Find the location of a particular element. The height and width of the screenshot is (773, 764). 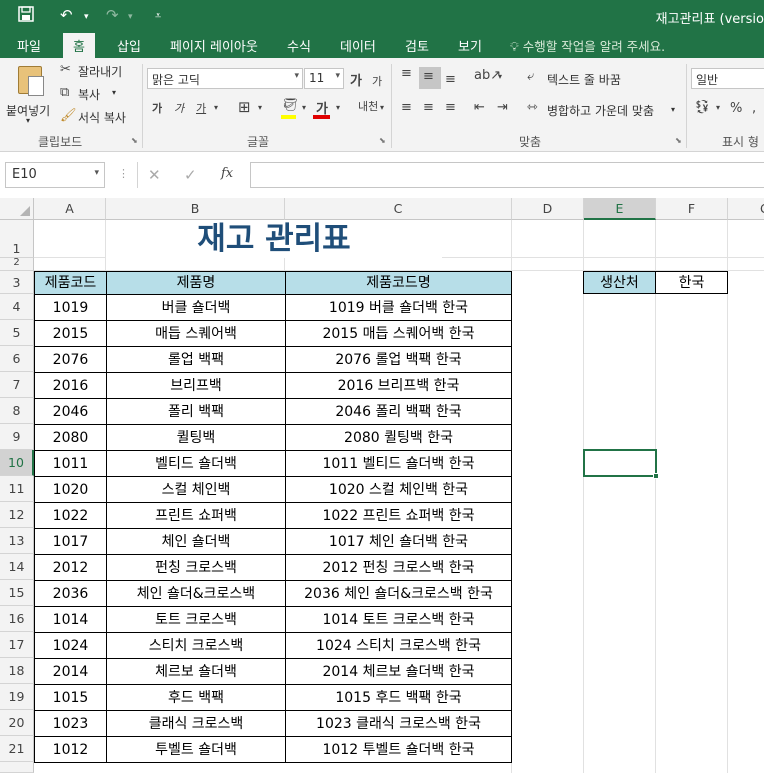

column-header-c: C is located at coordinates (398, 209).